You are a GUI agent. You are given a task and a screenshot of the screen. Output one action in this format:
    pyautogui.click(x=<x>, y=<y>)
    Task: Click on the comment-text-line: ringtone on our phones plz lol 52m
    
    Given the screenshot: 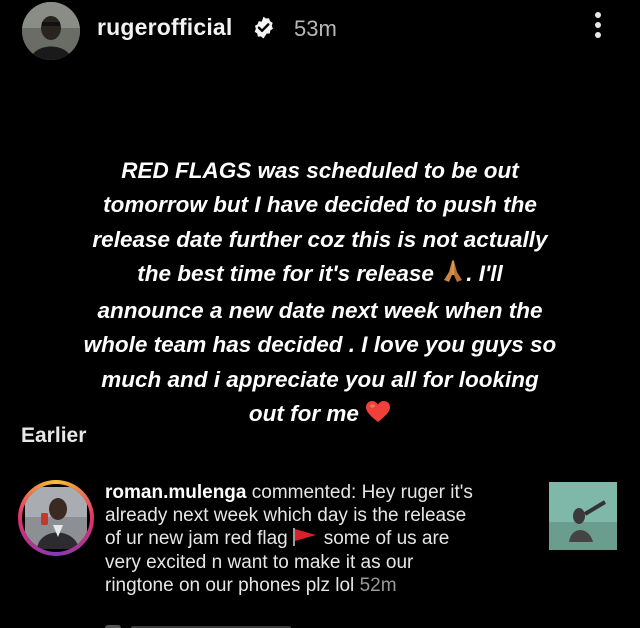 What is the action you would take?
    pyautogui.click(x=317, y=586)
    